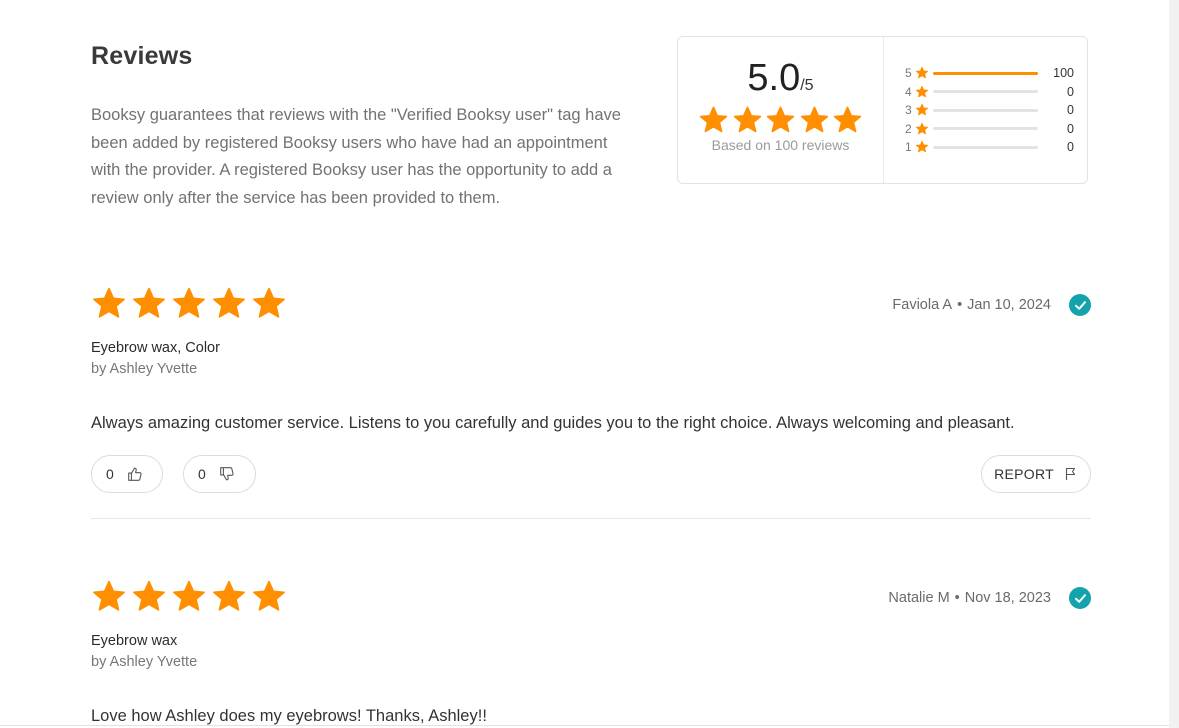 The width and height of the screenshot is (1179, 728). I want to click on distribution-star-label: 3, so click(908, 110).